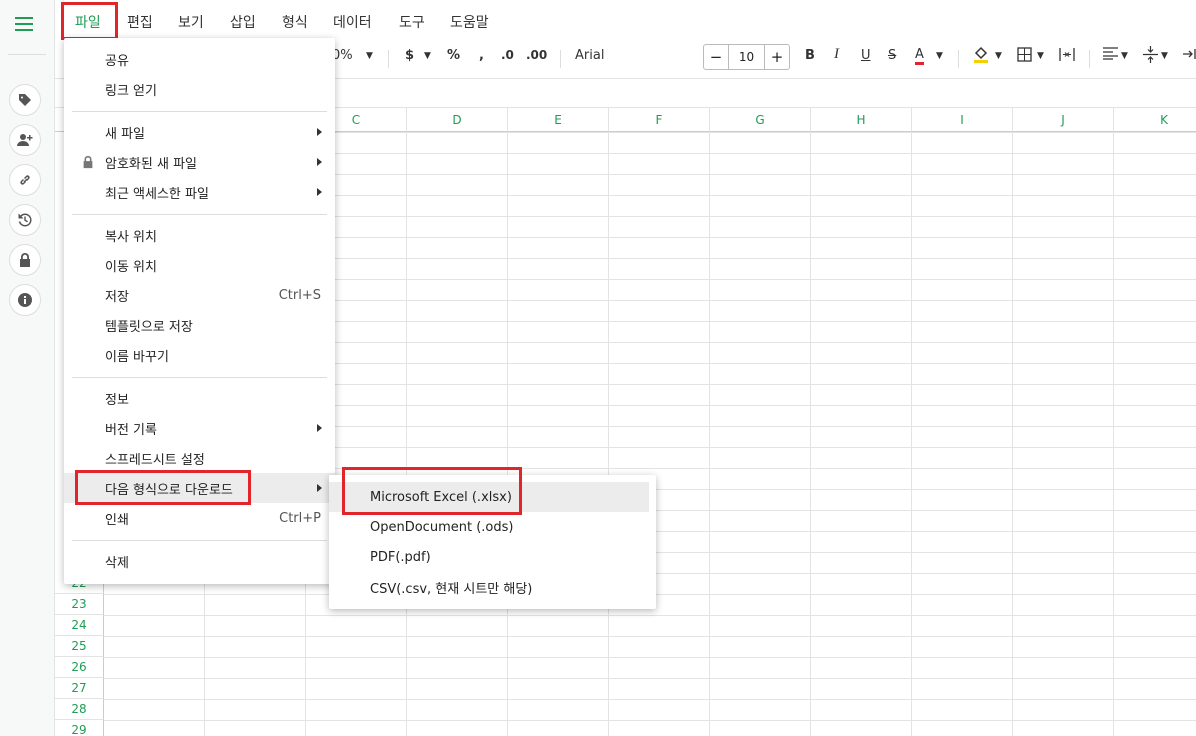 The image size is (1196, 736). What do you see at coordinates (79, 667) in the screenshot?
I see `row-header-26: 26` at bounding box center [79, 667].